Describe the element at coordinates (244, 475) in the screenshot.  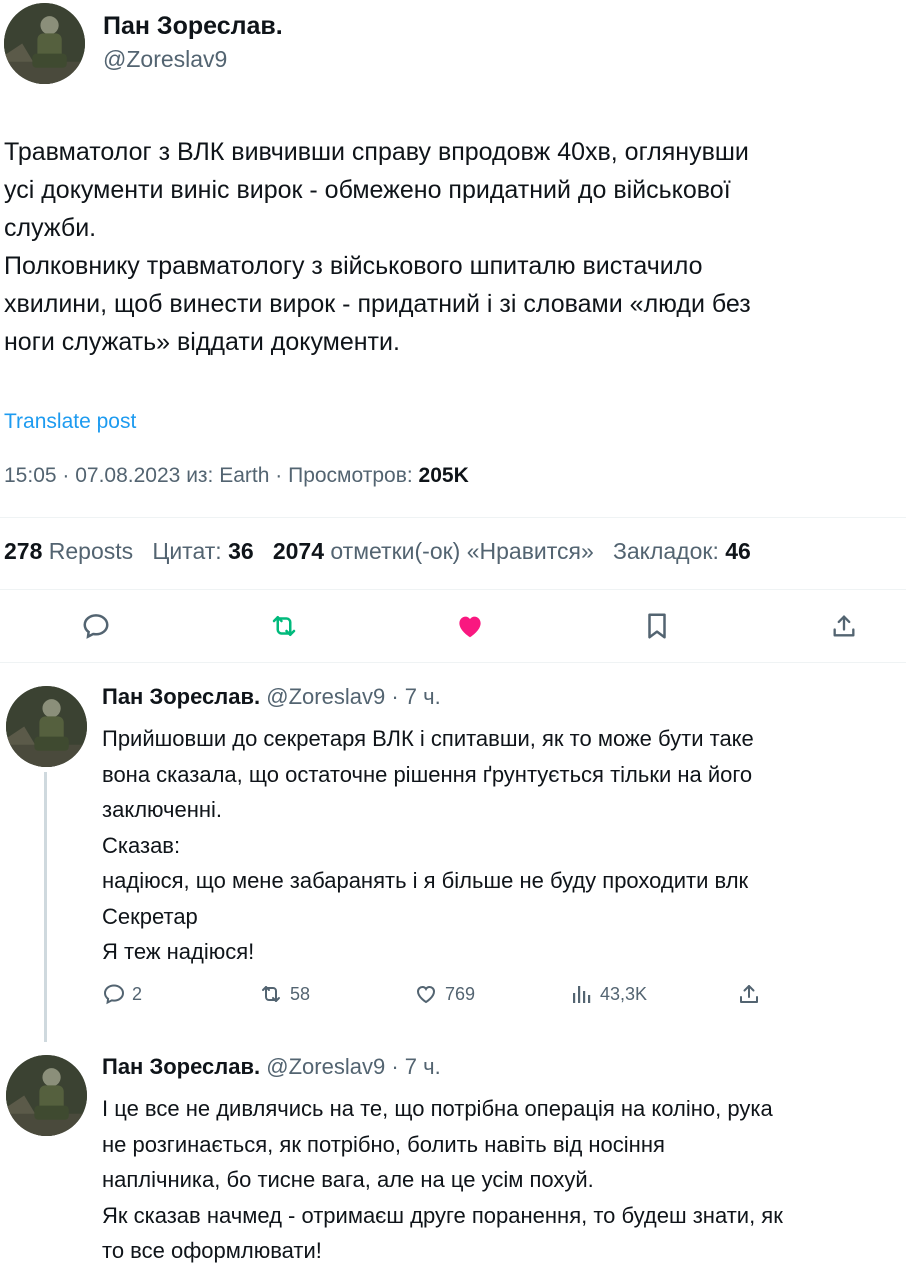
I see `tweet-source: Earth` at that location.